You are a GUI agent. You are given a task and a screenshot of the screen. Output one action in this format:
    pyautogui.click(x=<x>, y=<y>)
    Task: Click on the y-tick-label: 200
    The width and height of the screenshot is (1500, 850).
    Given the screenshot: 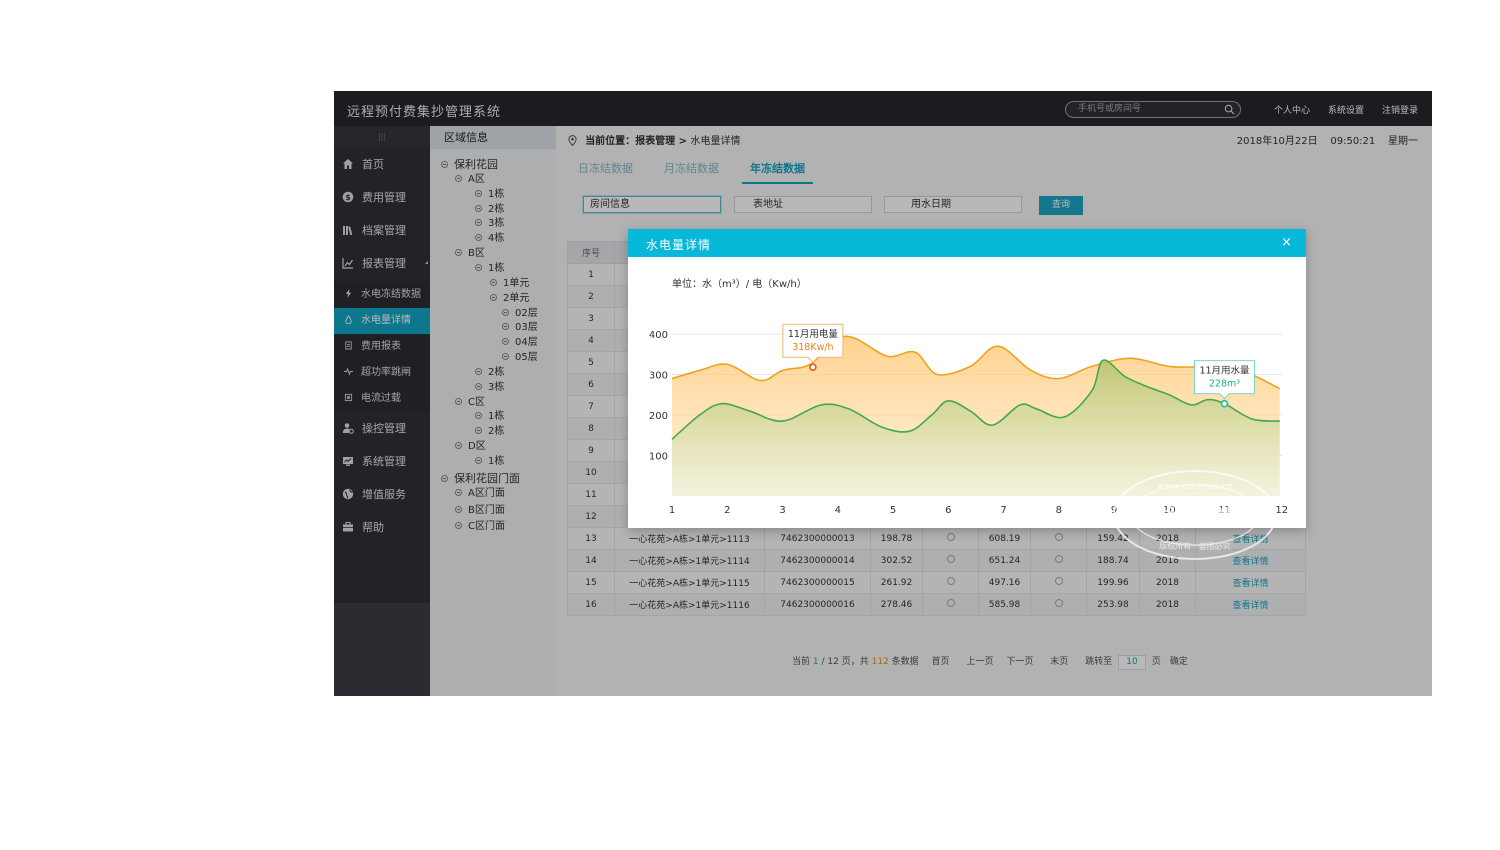 What is the action you would take?
    pyautogui.click(x=658, y=416)
    